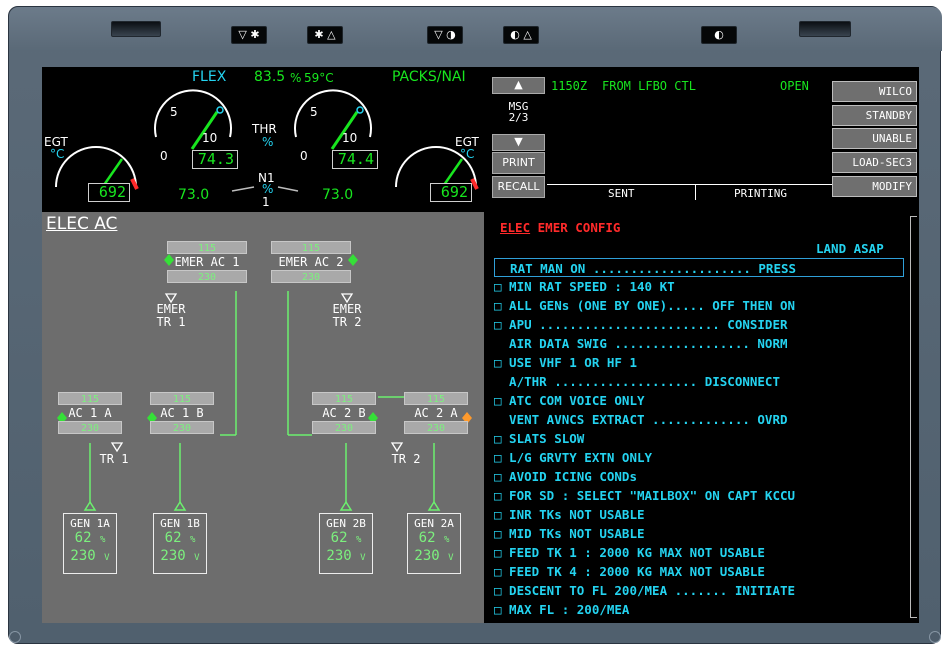 This screenshot has height=650, width=949. Describe the element at coordinates (344, 413) in the screenshot. I see `ac2b-name: AC 2 B` at that location.